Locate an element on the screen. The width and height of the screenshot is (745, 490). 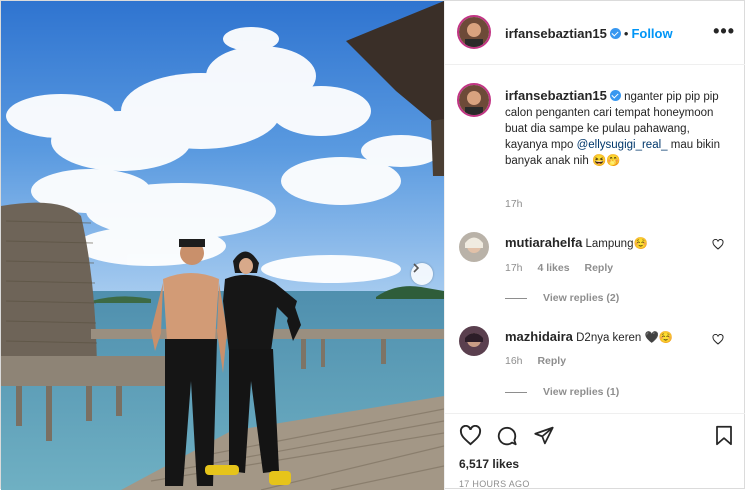
caption-line2: kayanya mpo is located at coordinates (539, 145).